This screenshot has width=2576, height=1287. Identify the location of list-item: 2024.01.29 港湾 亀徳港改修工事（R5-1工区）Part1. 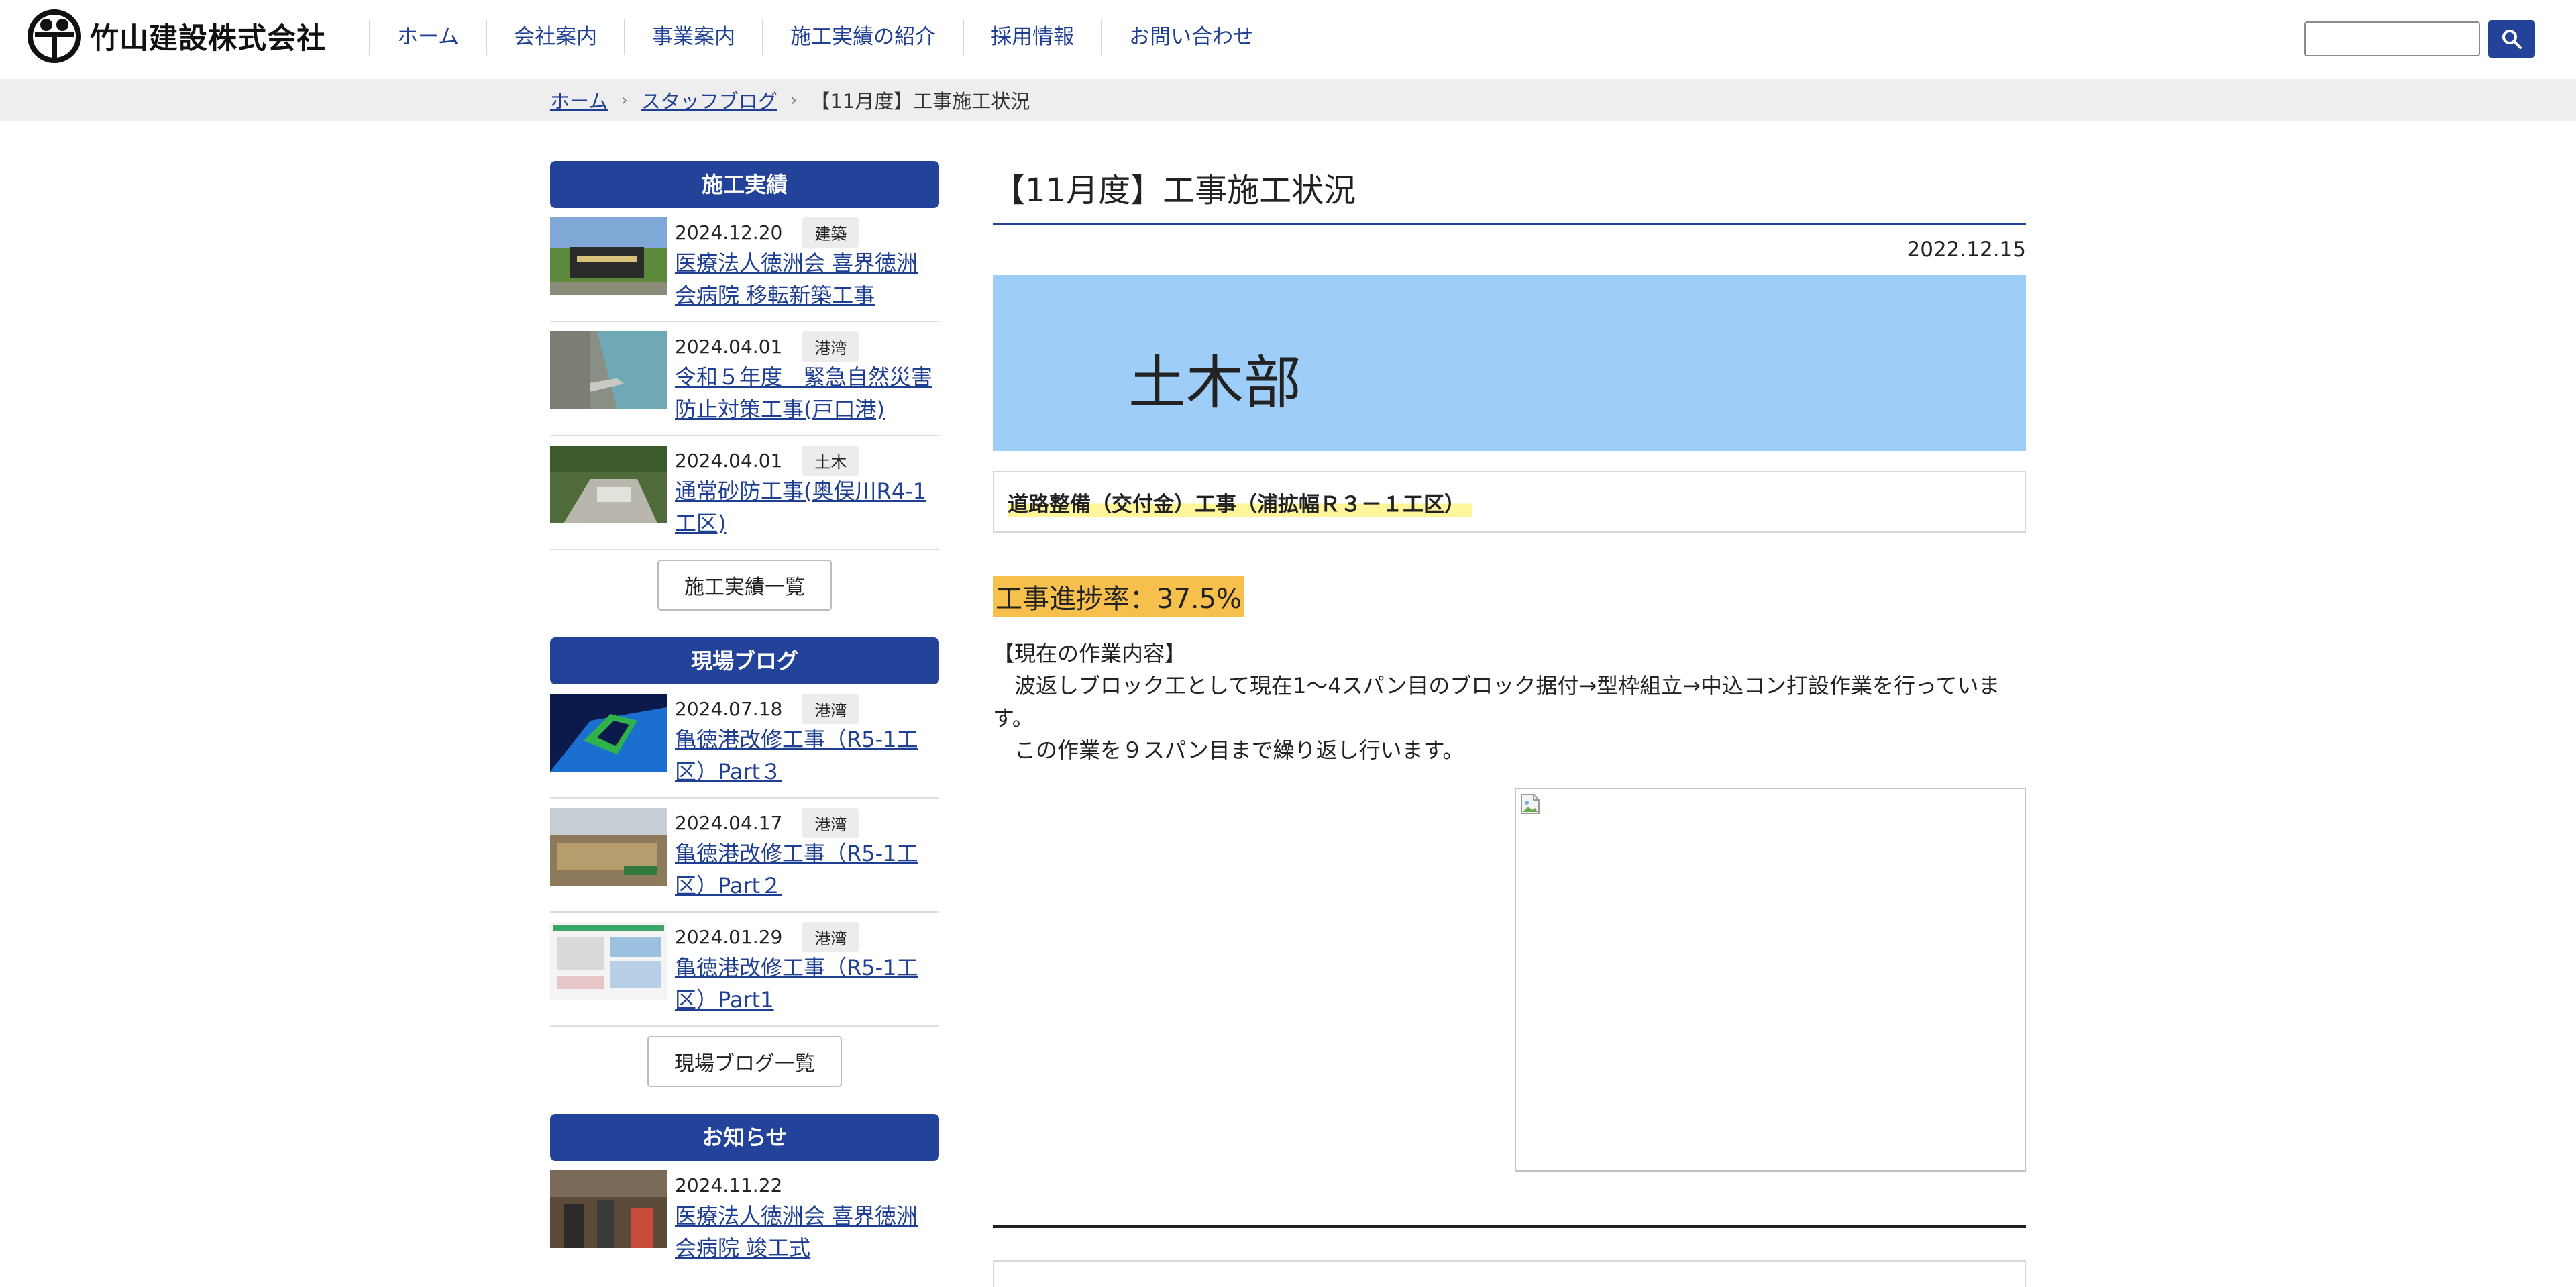
(744, 970).